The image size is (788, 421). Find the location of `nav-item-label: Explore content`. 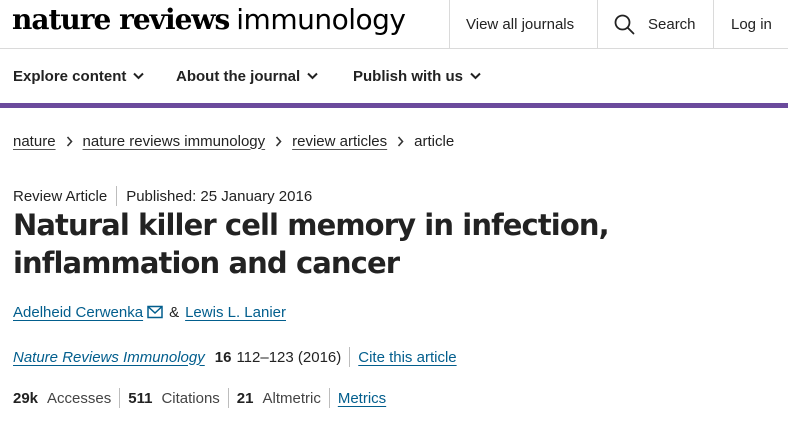

nav-item-label: Explore content is located at coordinates (70, 76).